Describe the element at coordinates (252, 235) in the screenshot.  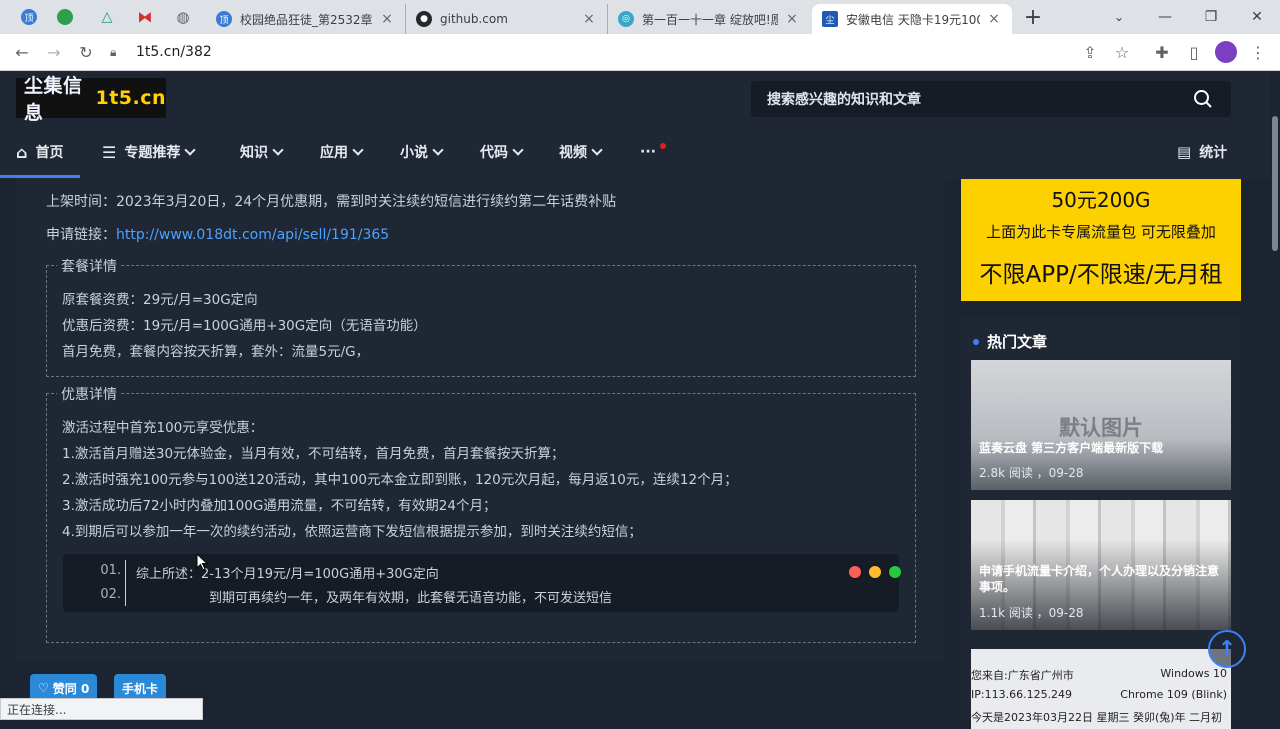
I see `apply-link: http://www.018dt.com/api/sell/191/365` at that location.